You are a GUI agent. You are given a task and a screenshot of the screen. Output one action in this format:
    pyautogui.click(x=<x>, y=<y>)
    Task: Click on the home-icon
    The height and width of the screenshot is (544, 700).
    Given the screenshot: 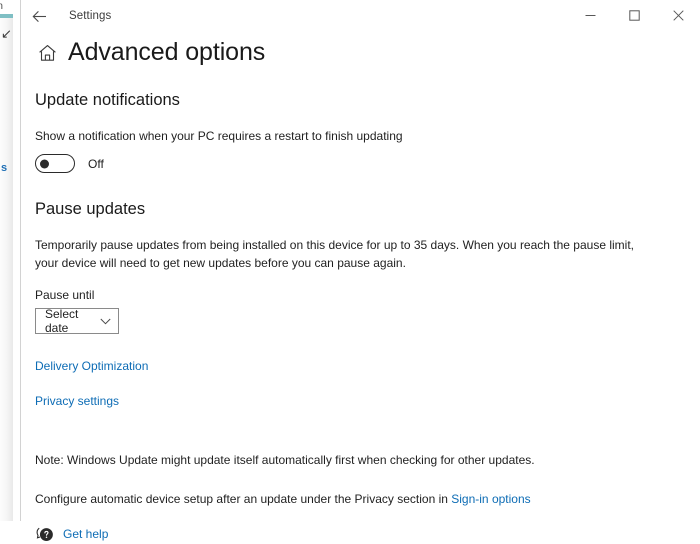 What is the action you would take?
    pyautogui.click(x=47, y=53)
    